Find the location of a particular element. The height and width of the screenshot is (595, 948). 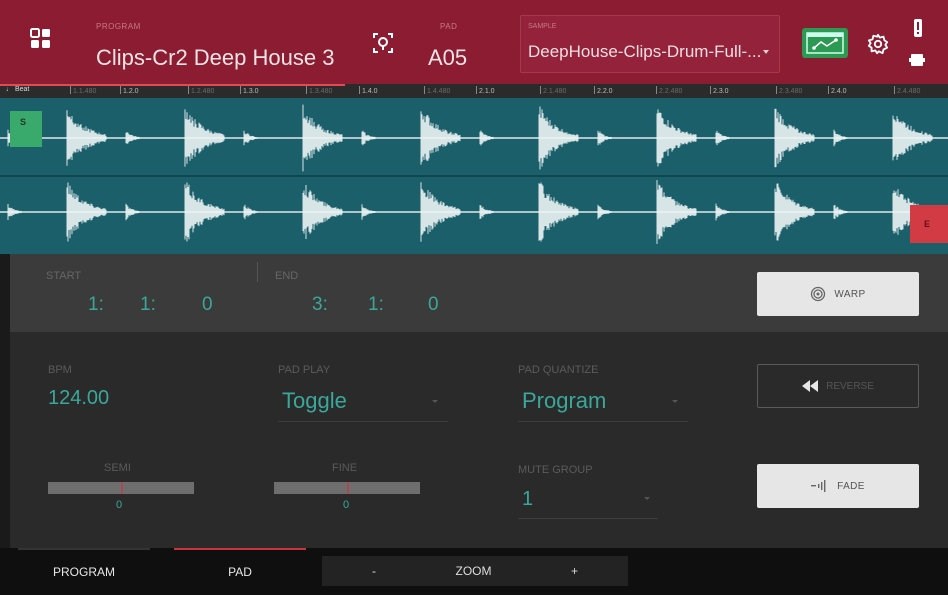

ruler-tick: 1.3.480 is located at coordinates (319, 90).